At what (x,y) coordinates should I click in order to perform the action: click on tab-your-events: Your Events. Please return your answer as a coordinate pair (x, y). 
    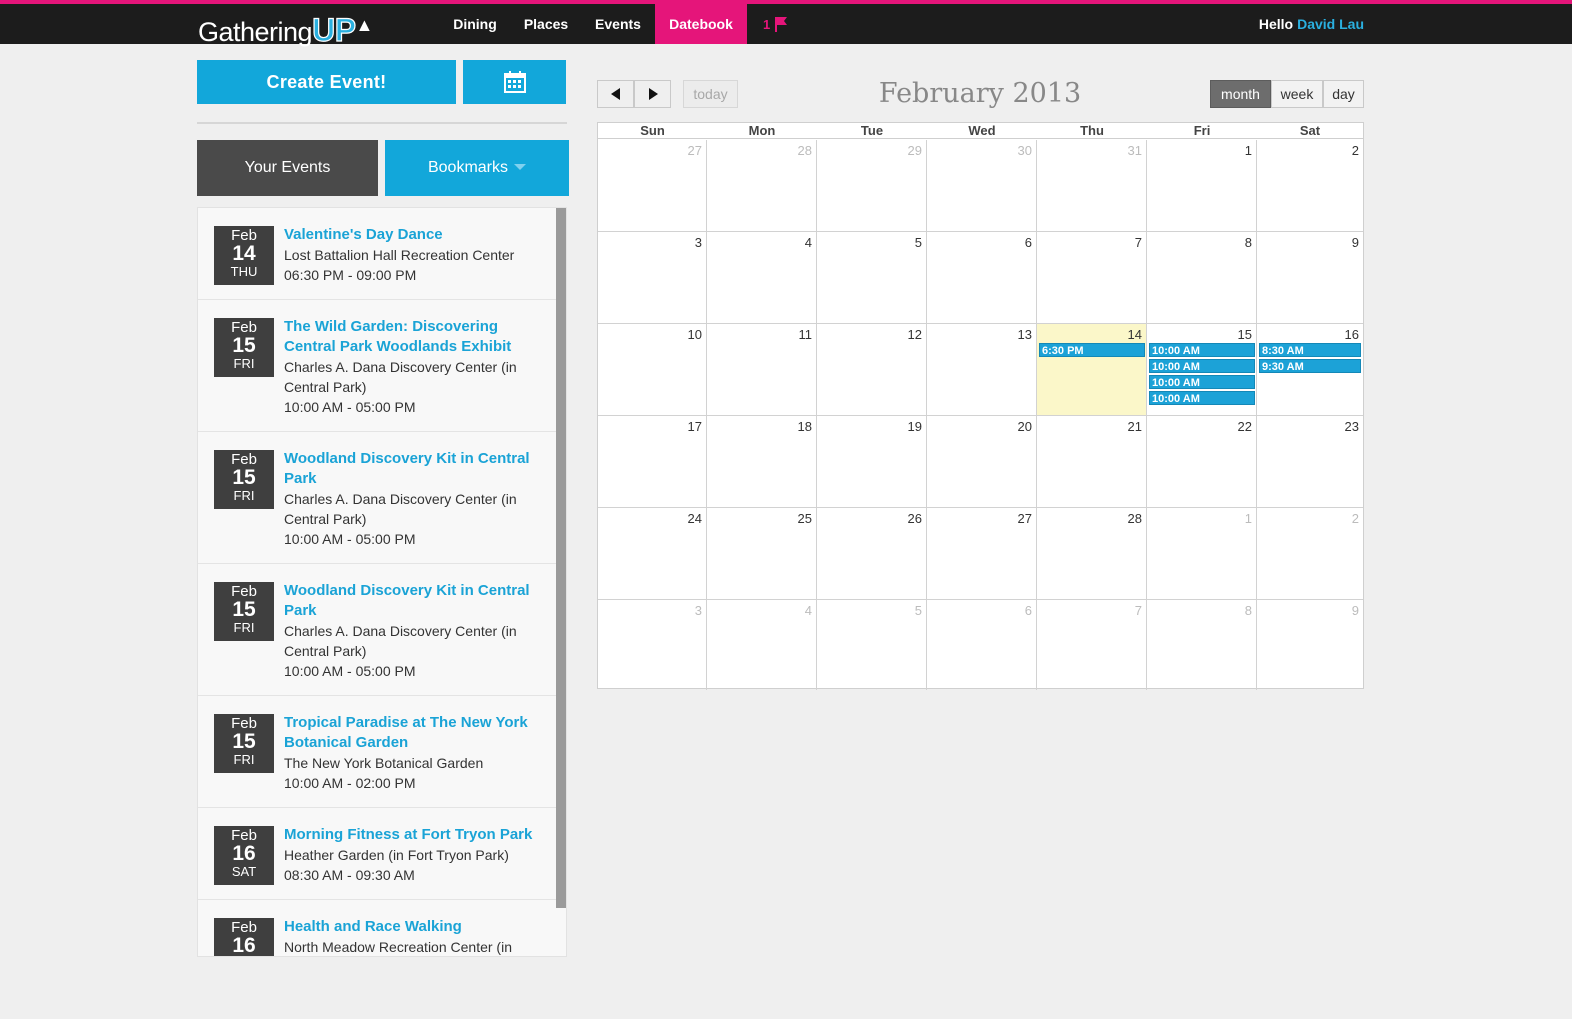
    Looking at the image, I should click on (287, 168).